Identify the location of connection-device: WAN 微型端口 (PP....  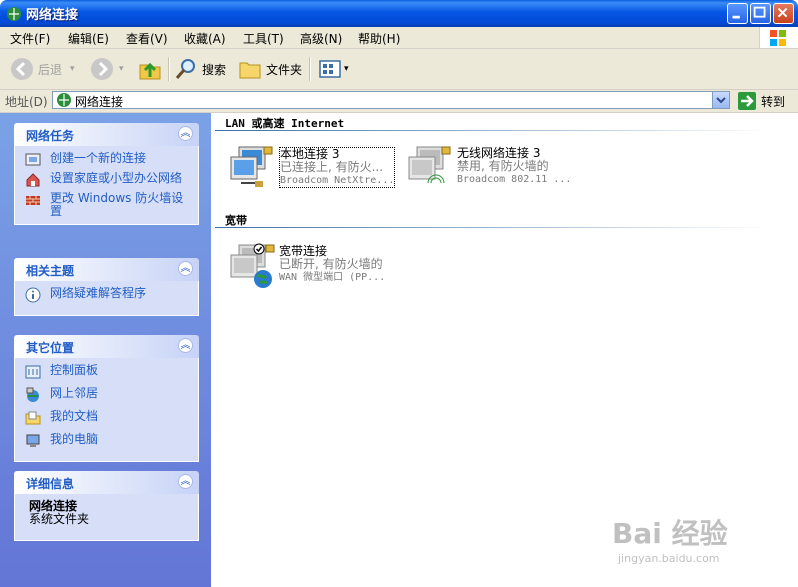
(332, 277).